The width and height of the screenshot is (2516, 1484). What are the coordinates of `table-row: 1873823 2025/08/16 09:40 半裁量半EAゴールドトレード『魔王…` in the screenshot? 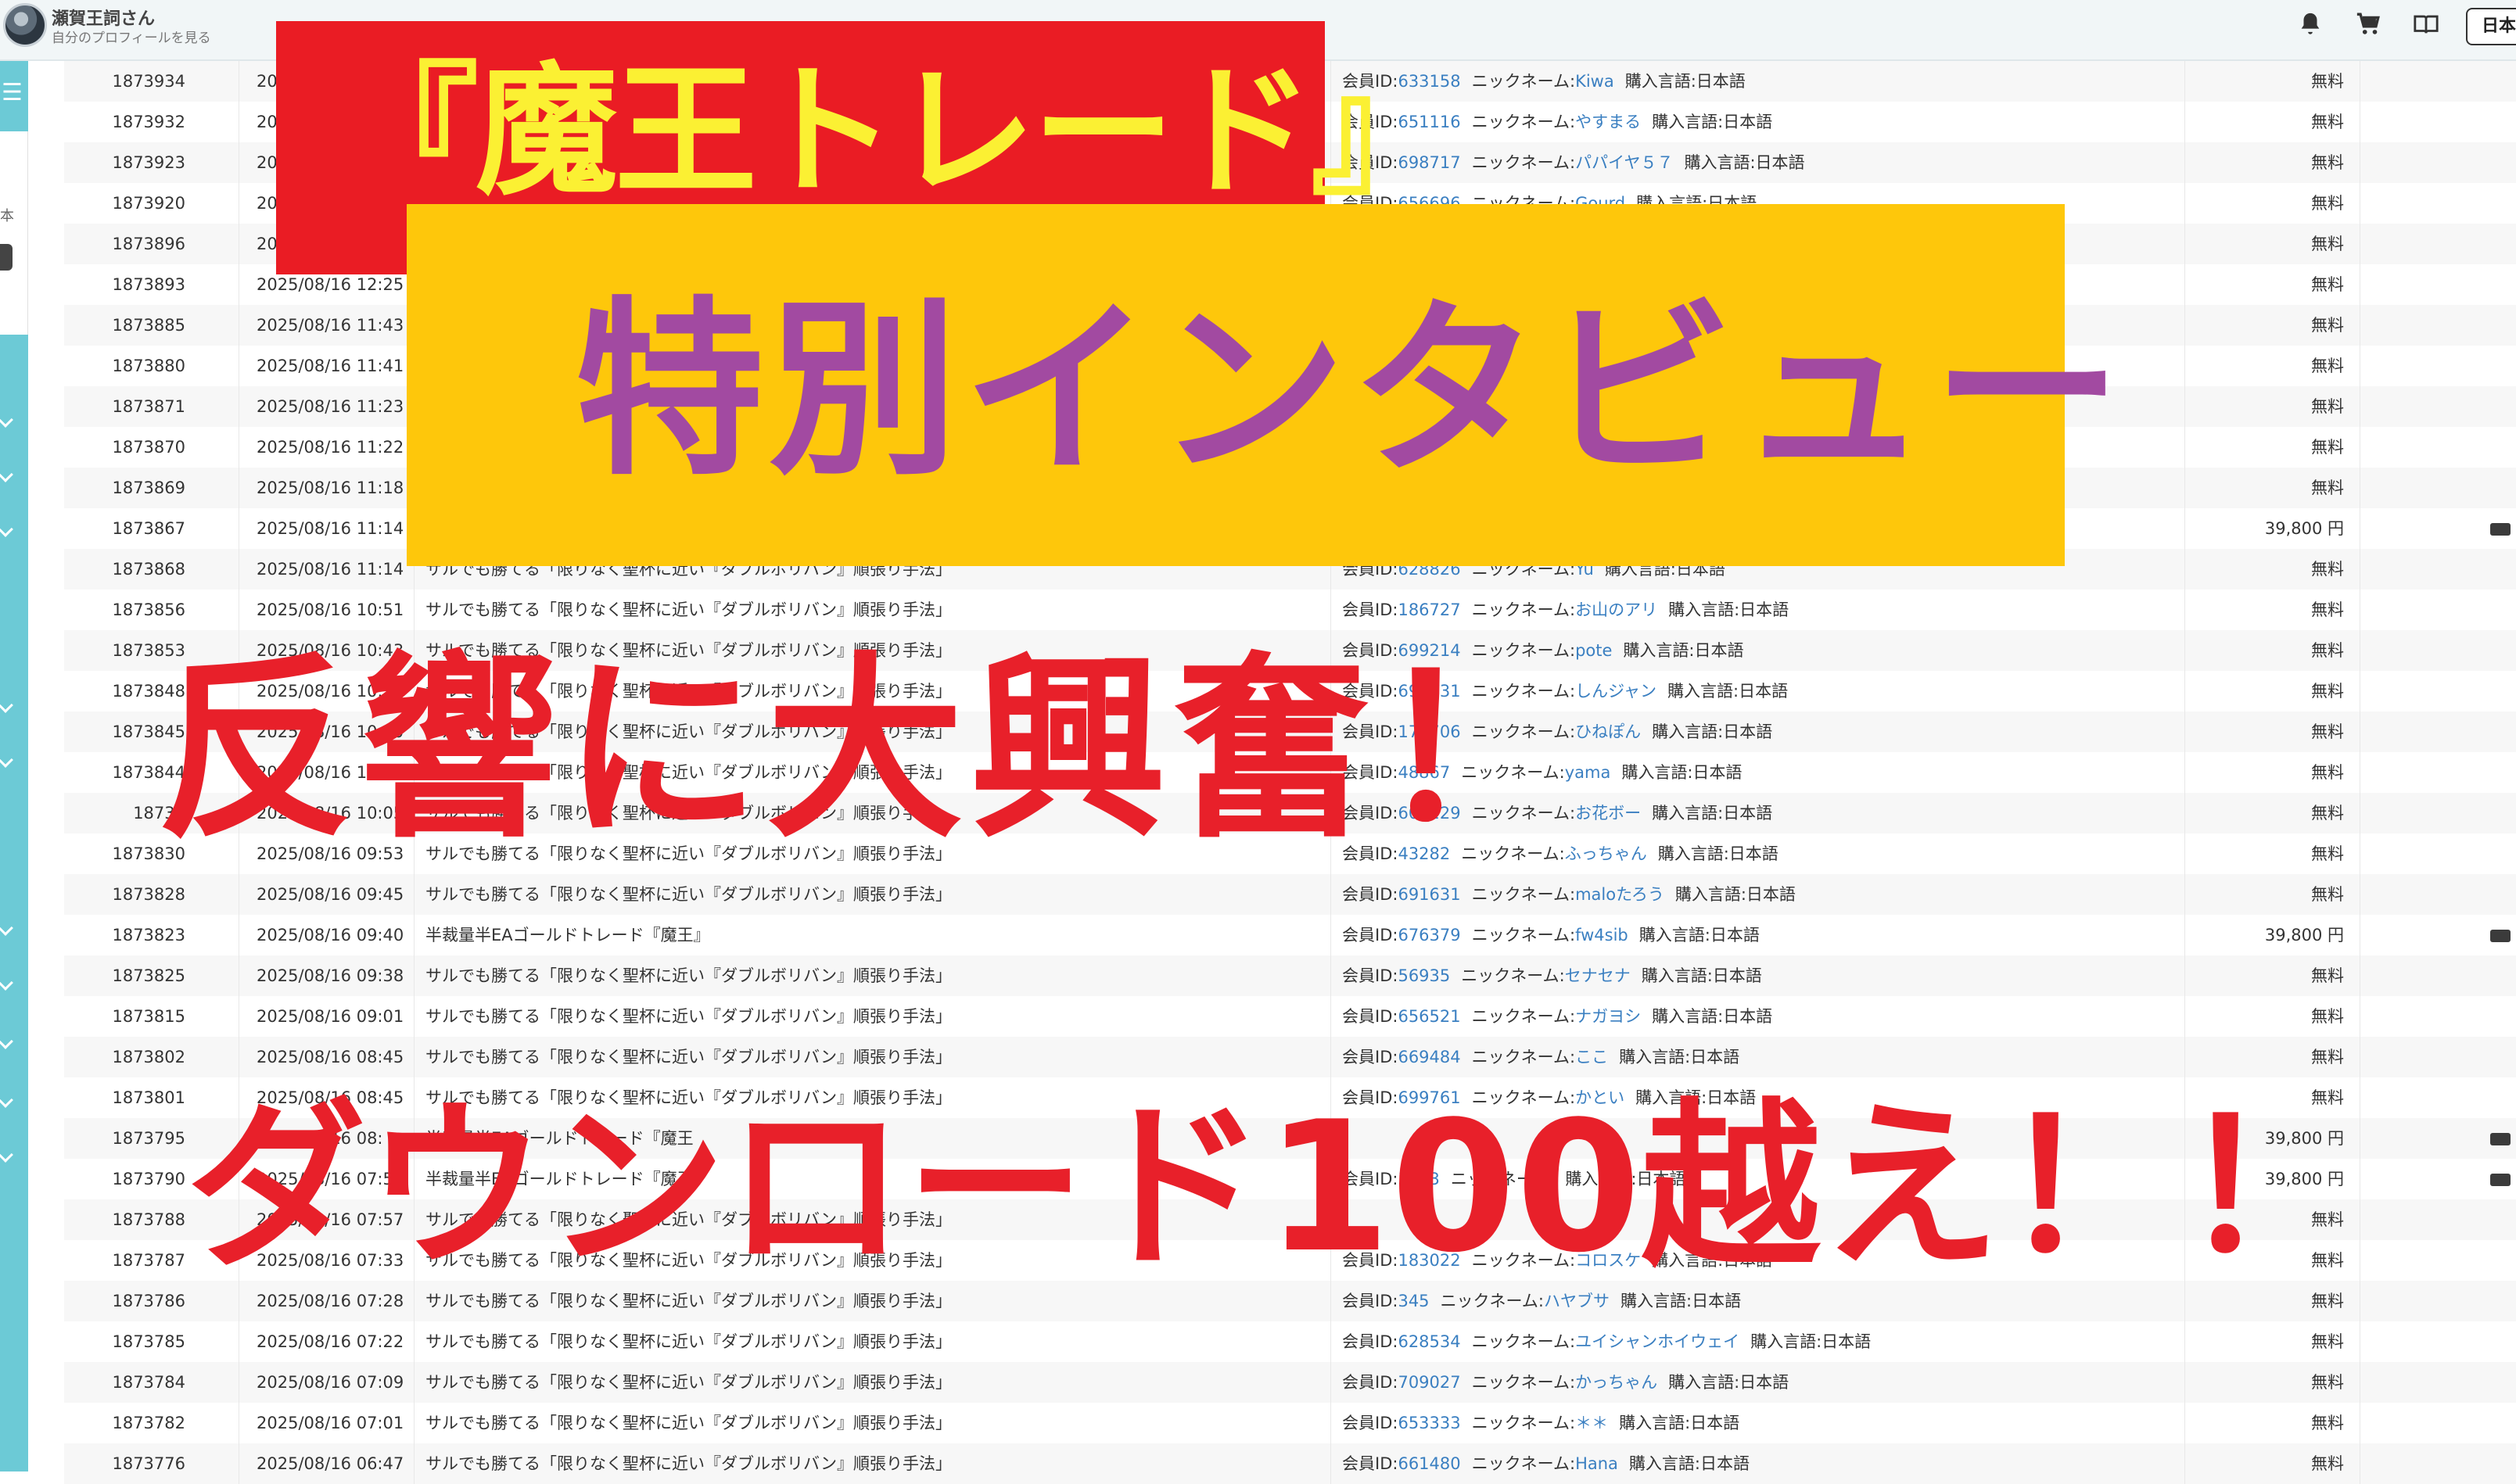 It's located at (1290, 935).